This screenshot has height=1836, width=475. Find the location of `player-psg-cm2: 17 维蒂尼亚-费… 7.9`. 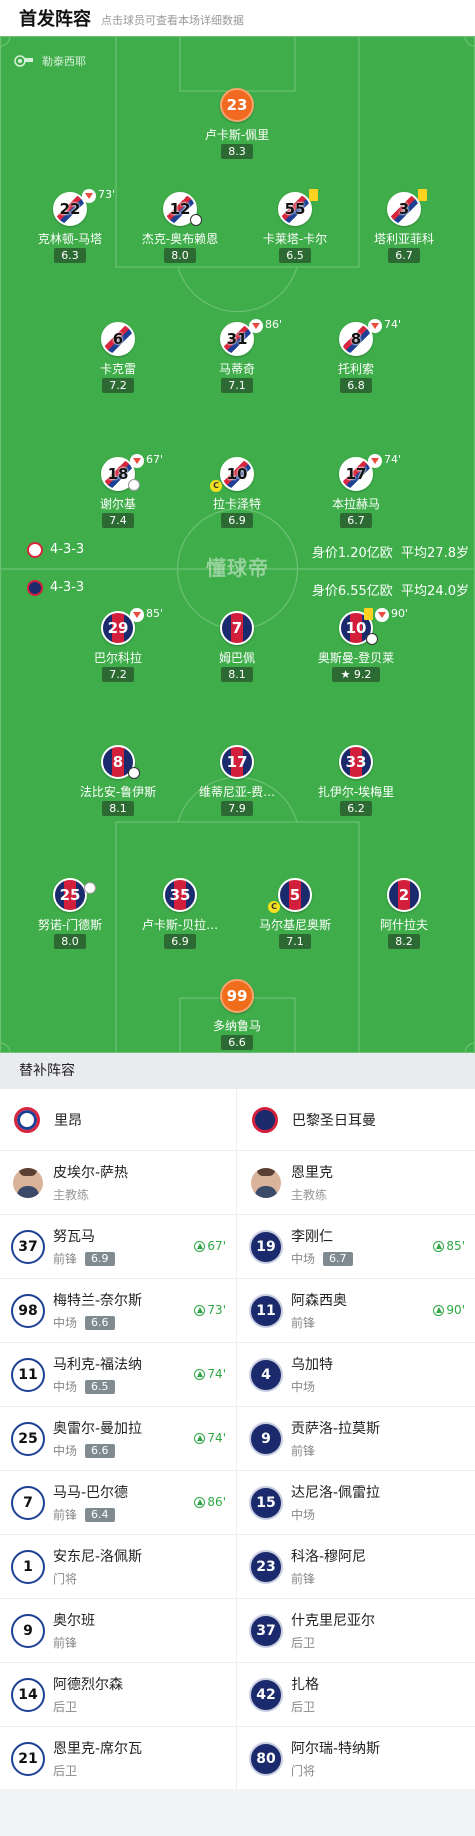

player-psg-cm2: 17 维蒂尼亚-费… 7.9 is located at coordinates (237, 785).